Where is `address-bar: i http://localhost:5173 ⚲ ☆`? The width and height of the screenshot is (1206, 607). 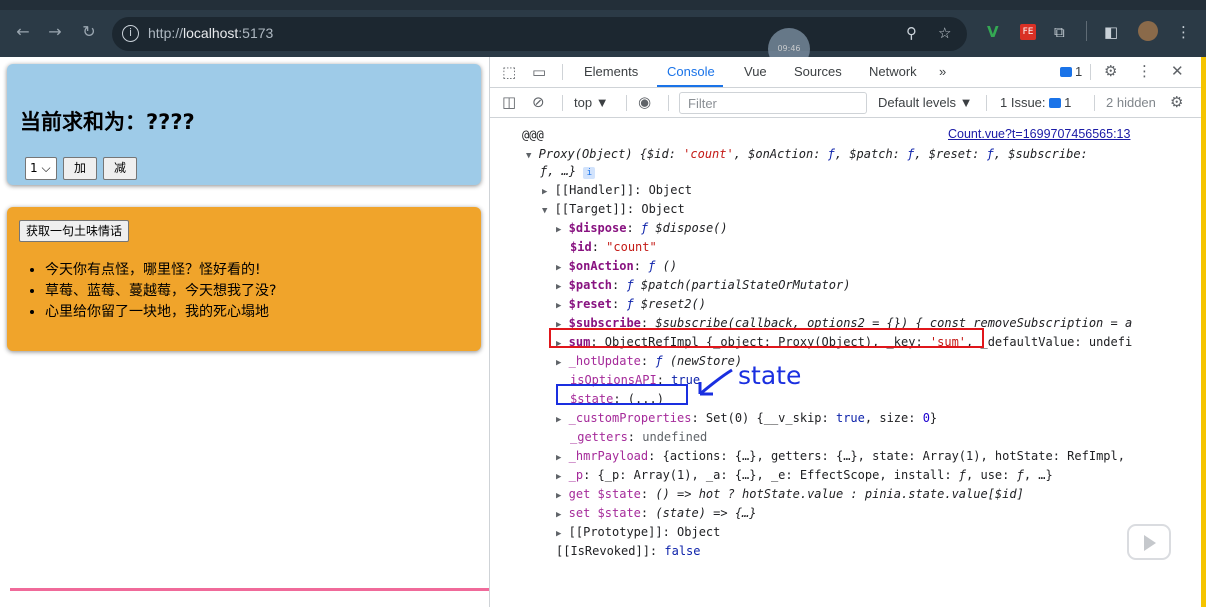 address-bar: i http://localhost:5173 ⚲ ☆ is located at coordinates (539, 34).